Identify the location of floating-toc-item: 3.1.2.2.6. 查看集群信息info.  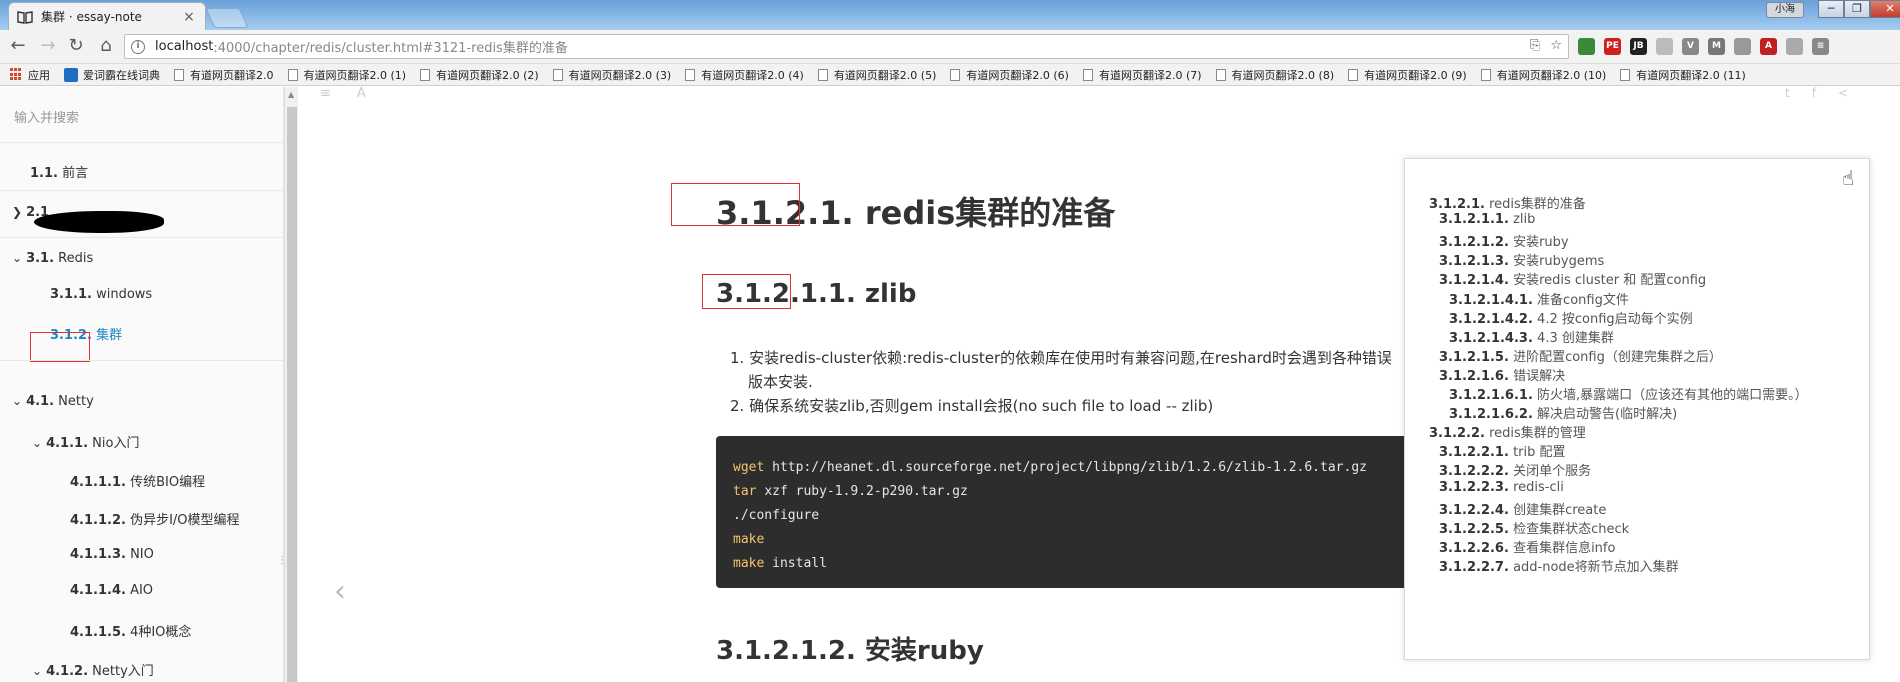
(1527, 546).